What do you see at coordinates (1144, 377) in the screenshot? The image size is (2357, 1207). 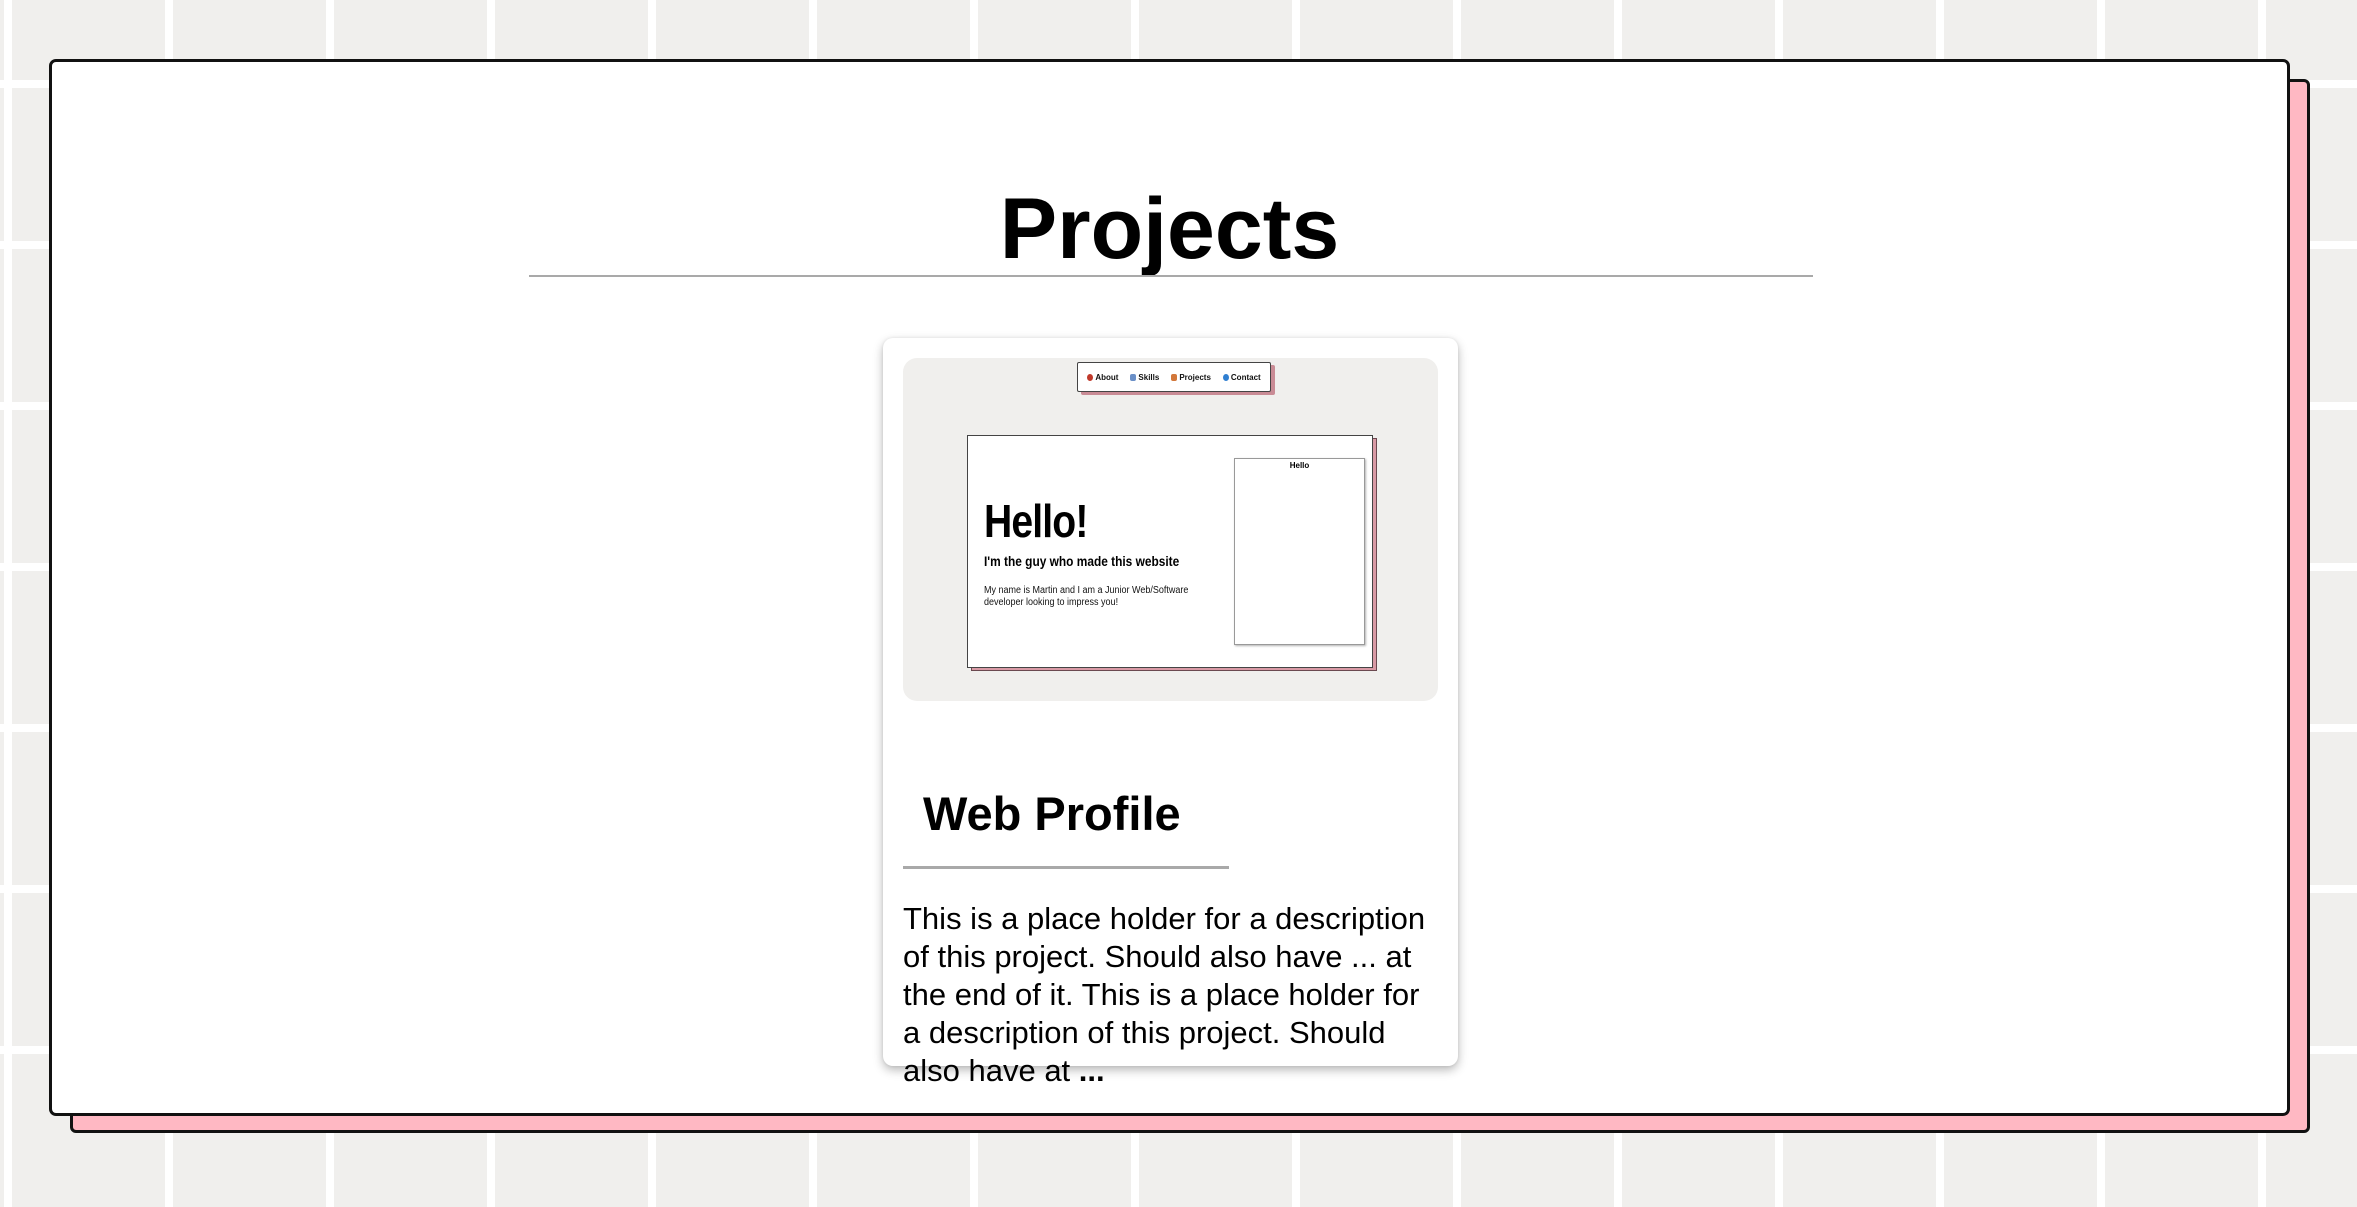 I see `preview-nav-item-skills: Skills` at bounding box center [1144, 377].